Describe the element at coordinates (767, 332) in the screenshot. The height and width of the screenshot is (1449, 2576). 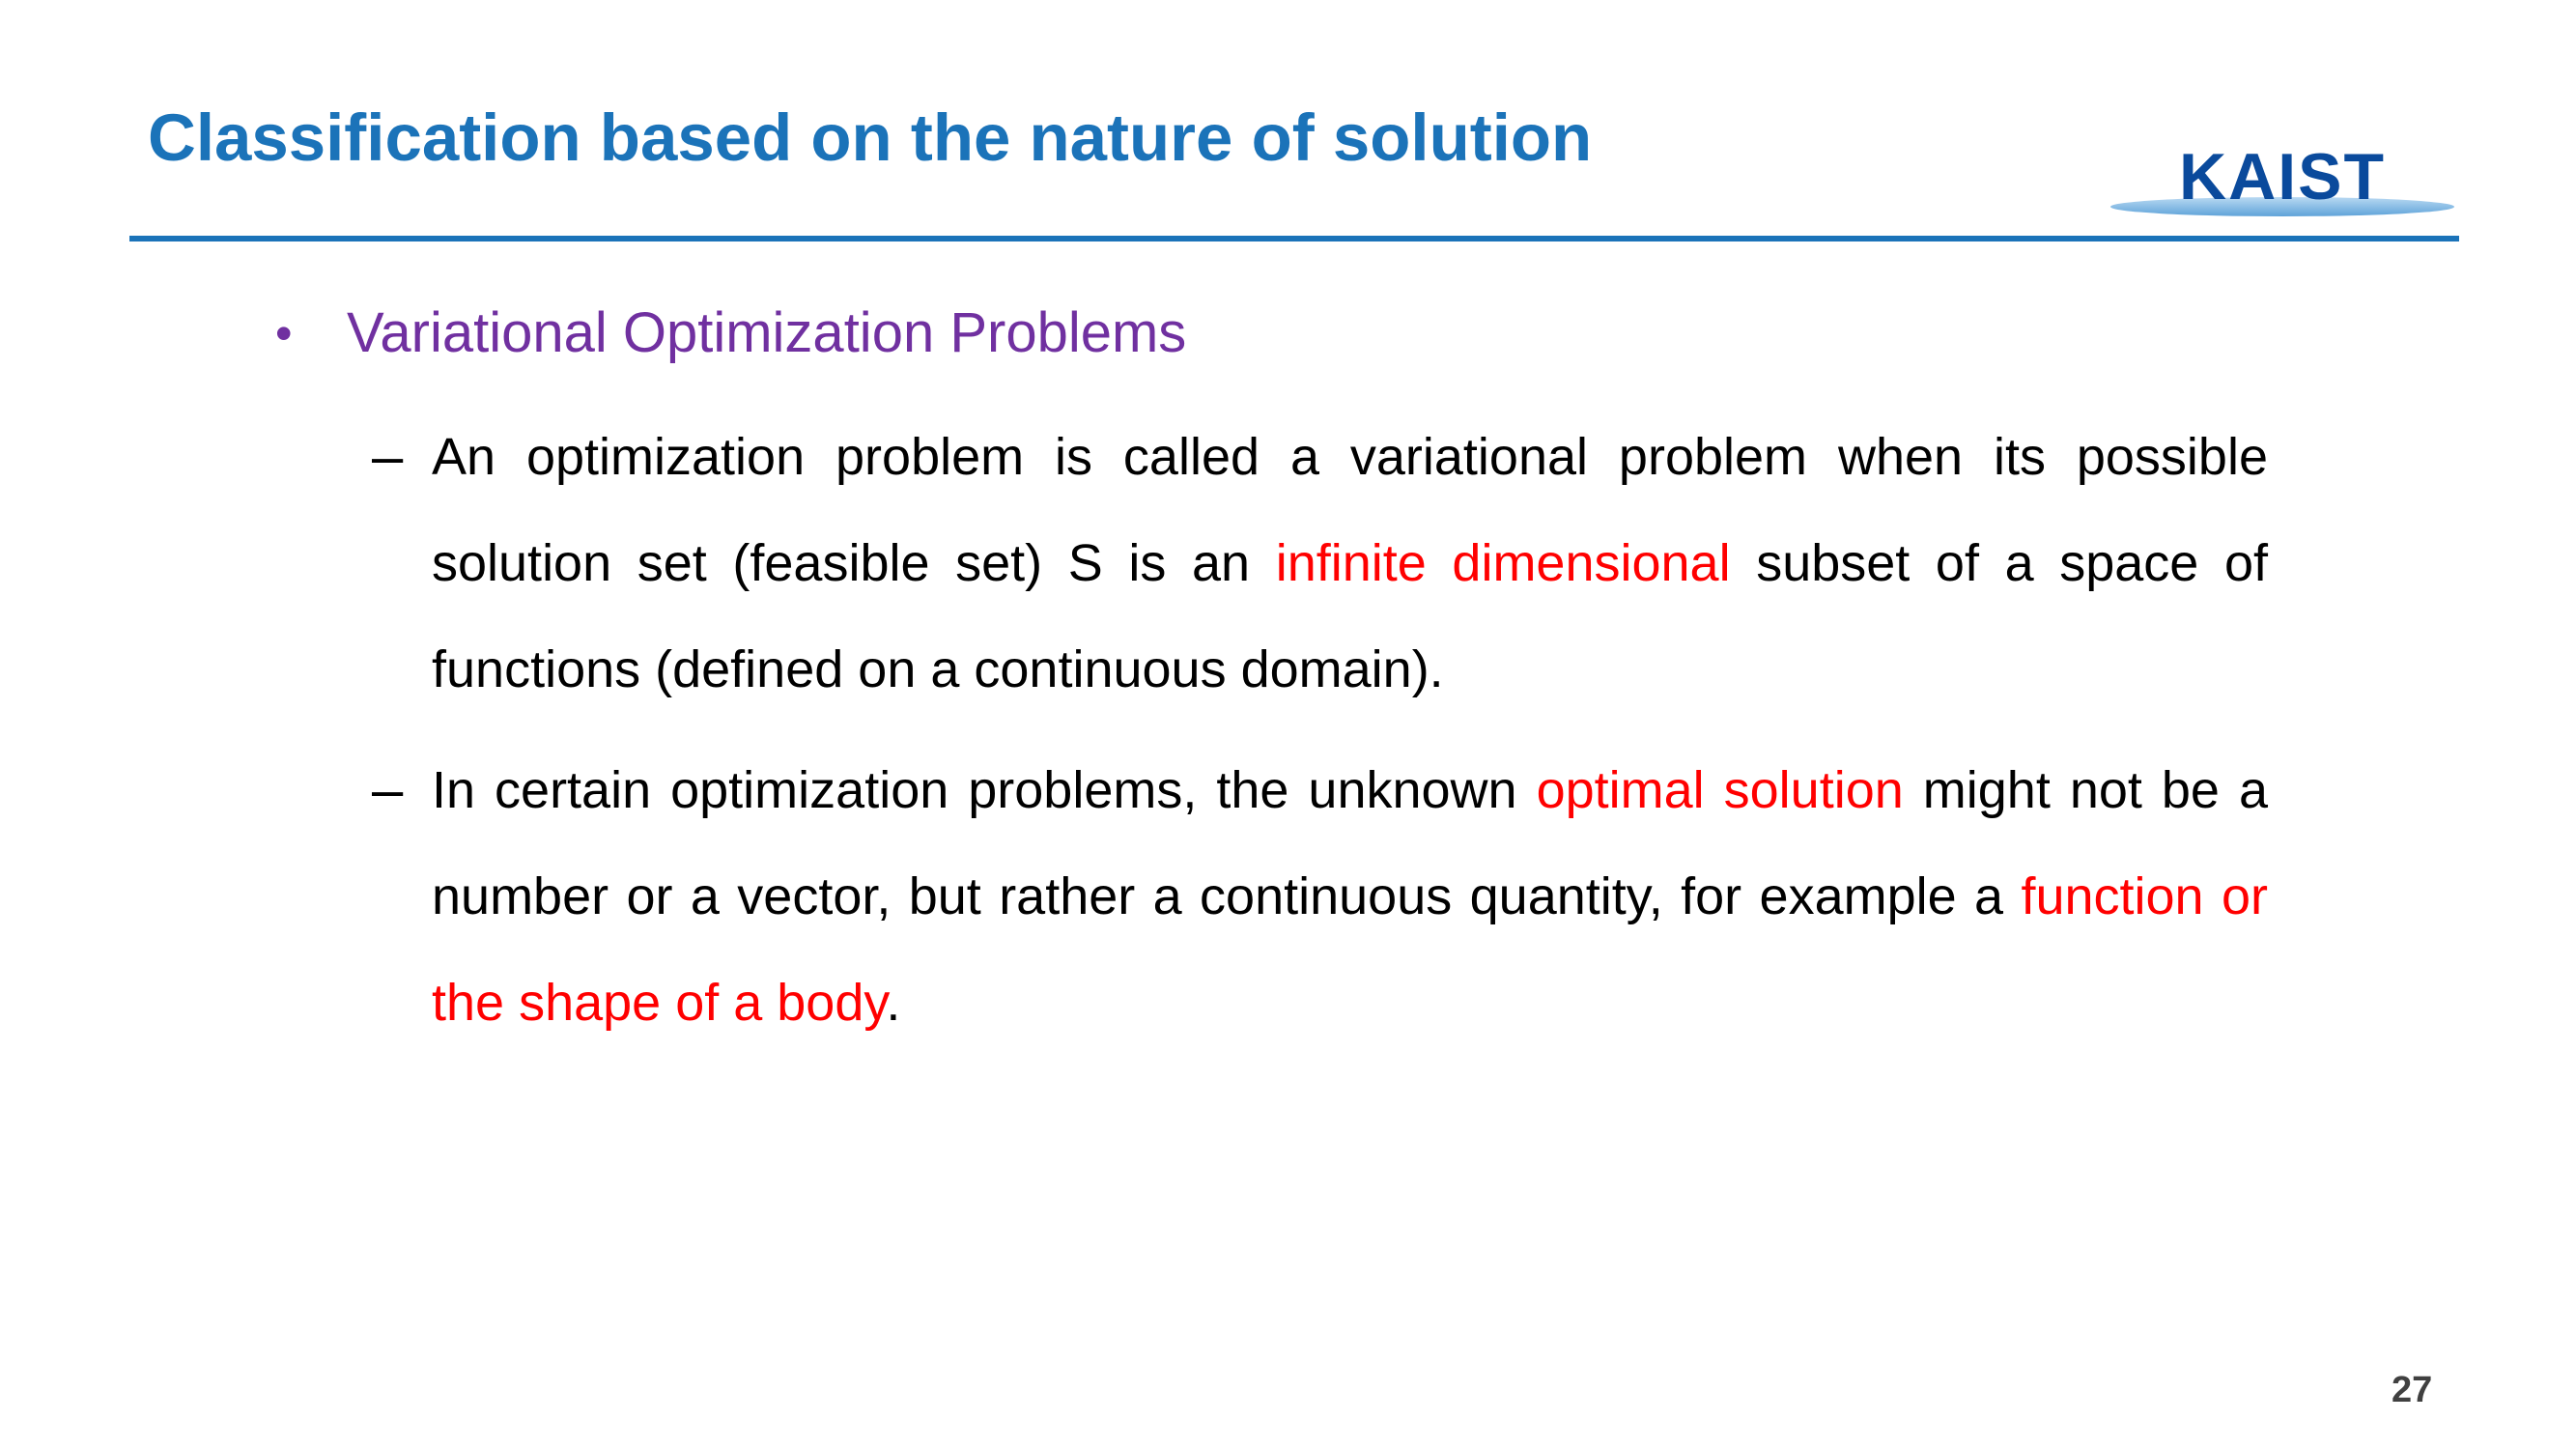
I see `bullet-text: Variational Optimization Problems` at that location.